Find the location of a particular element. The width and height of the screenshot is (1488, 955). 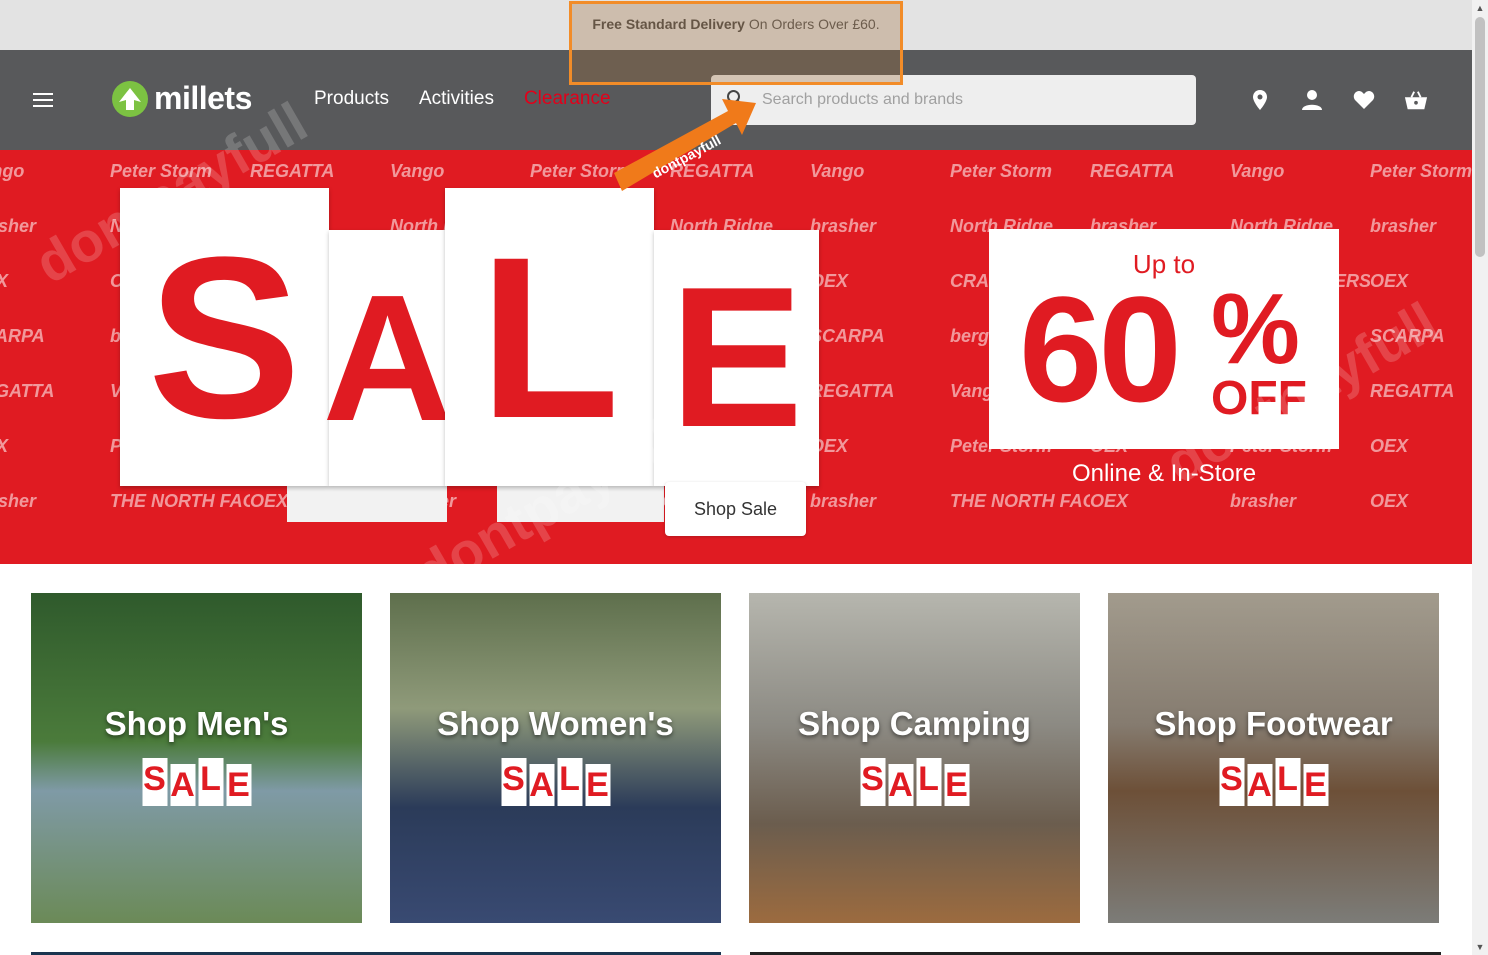

delivery-rest-text: On Orders Over £60. is located at coordinates (814, 24).